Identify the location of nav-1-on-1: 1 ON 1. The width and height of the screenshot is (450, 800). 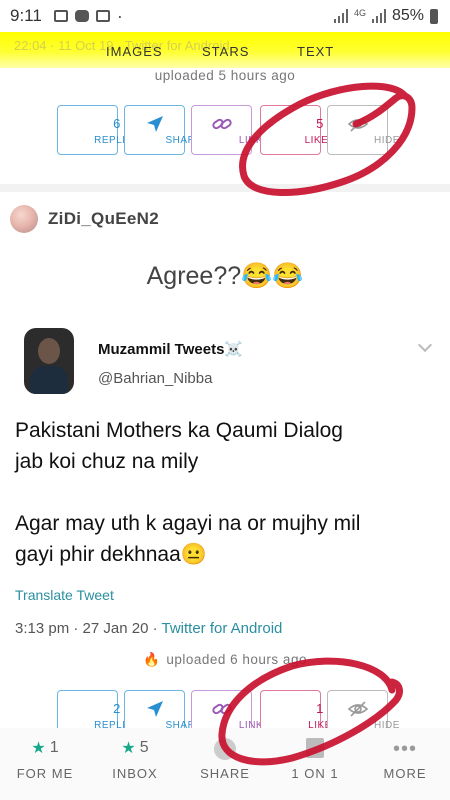
(315, 764).